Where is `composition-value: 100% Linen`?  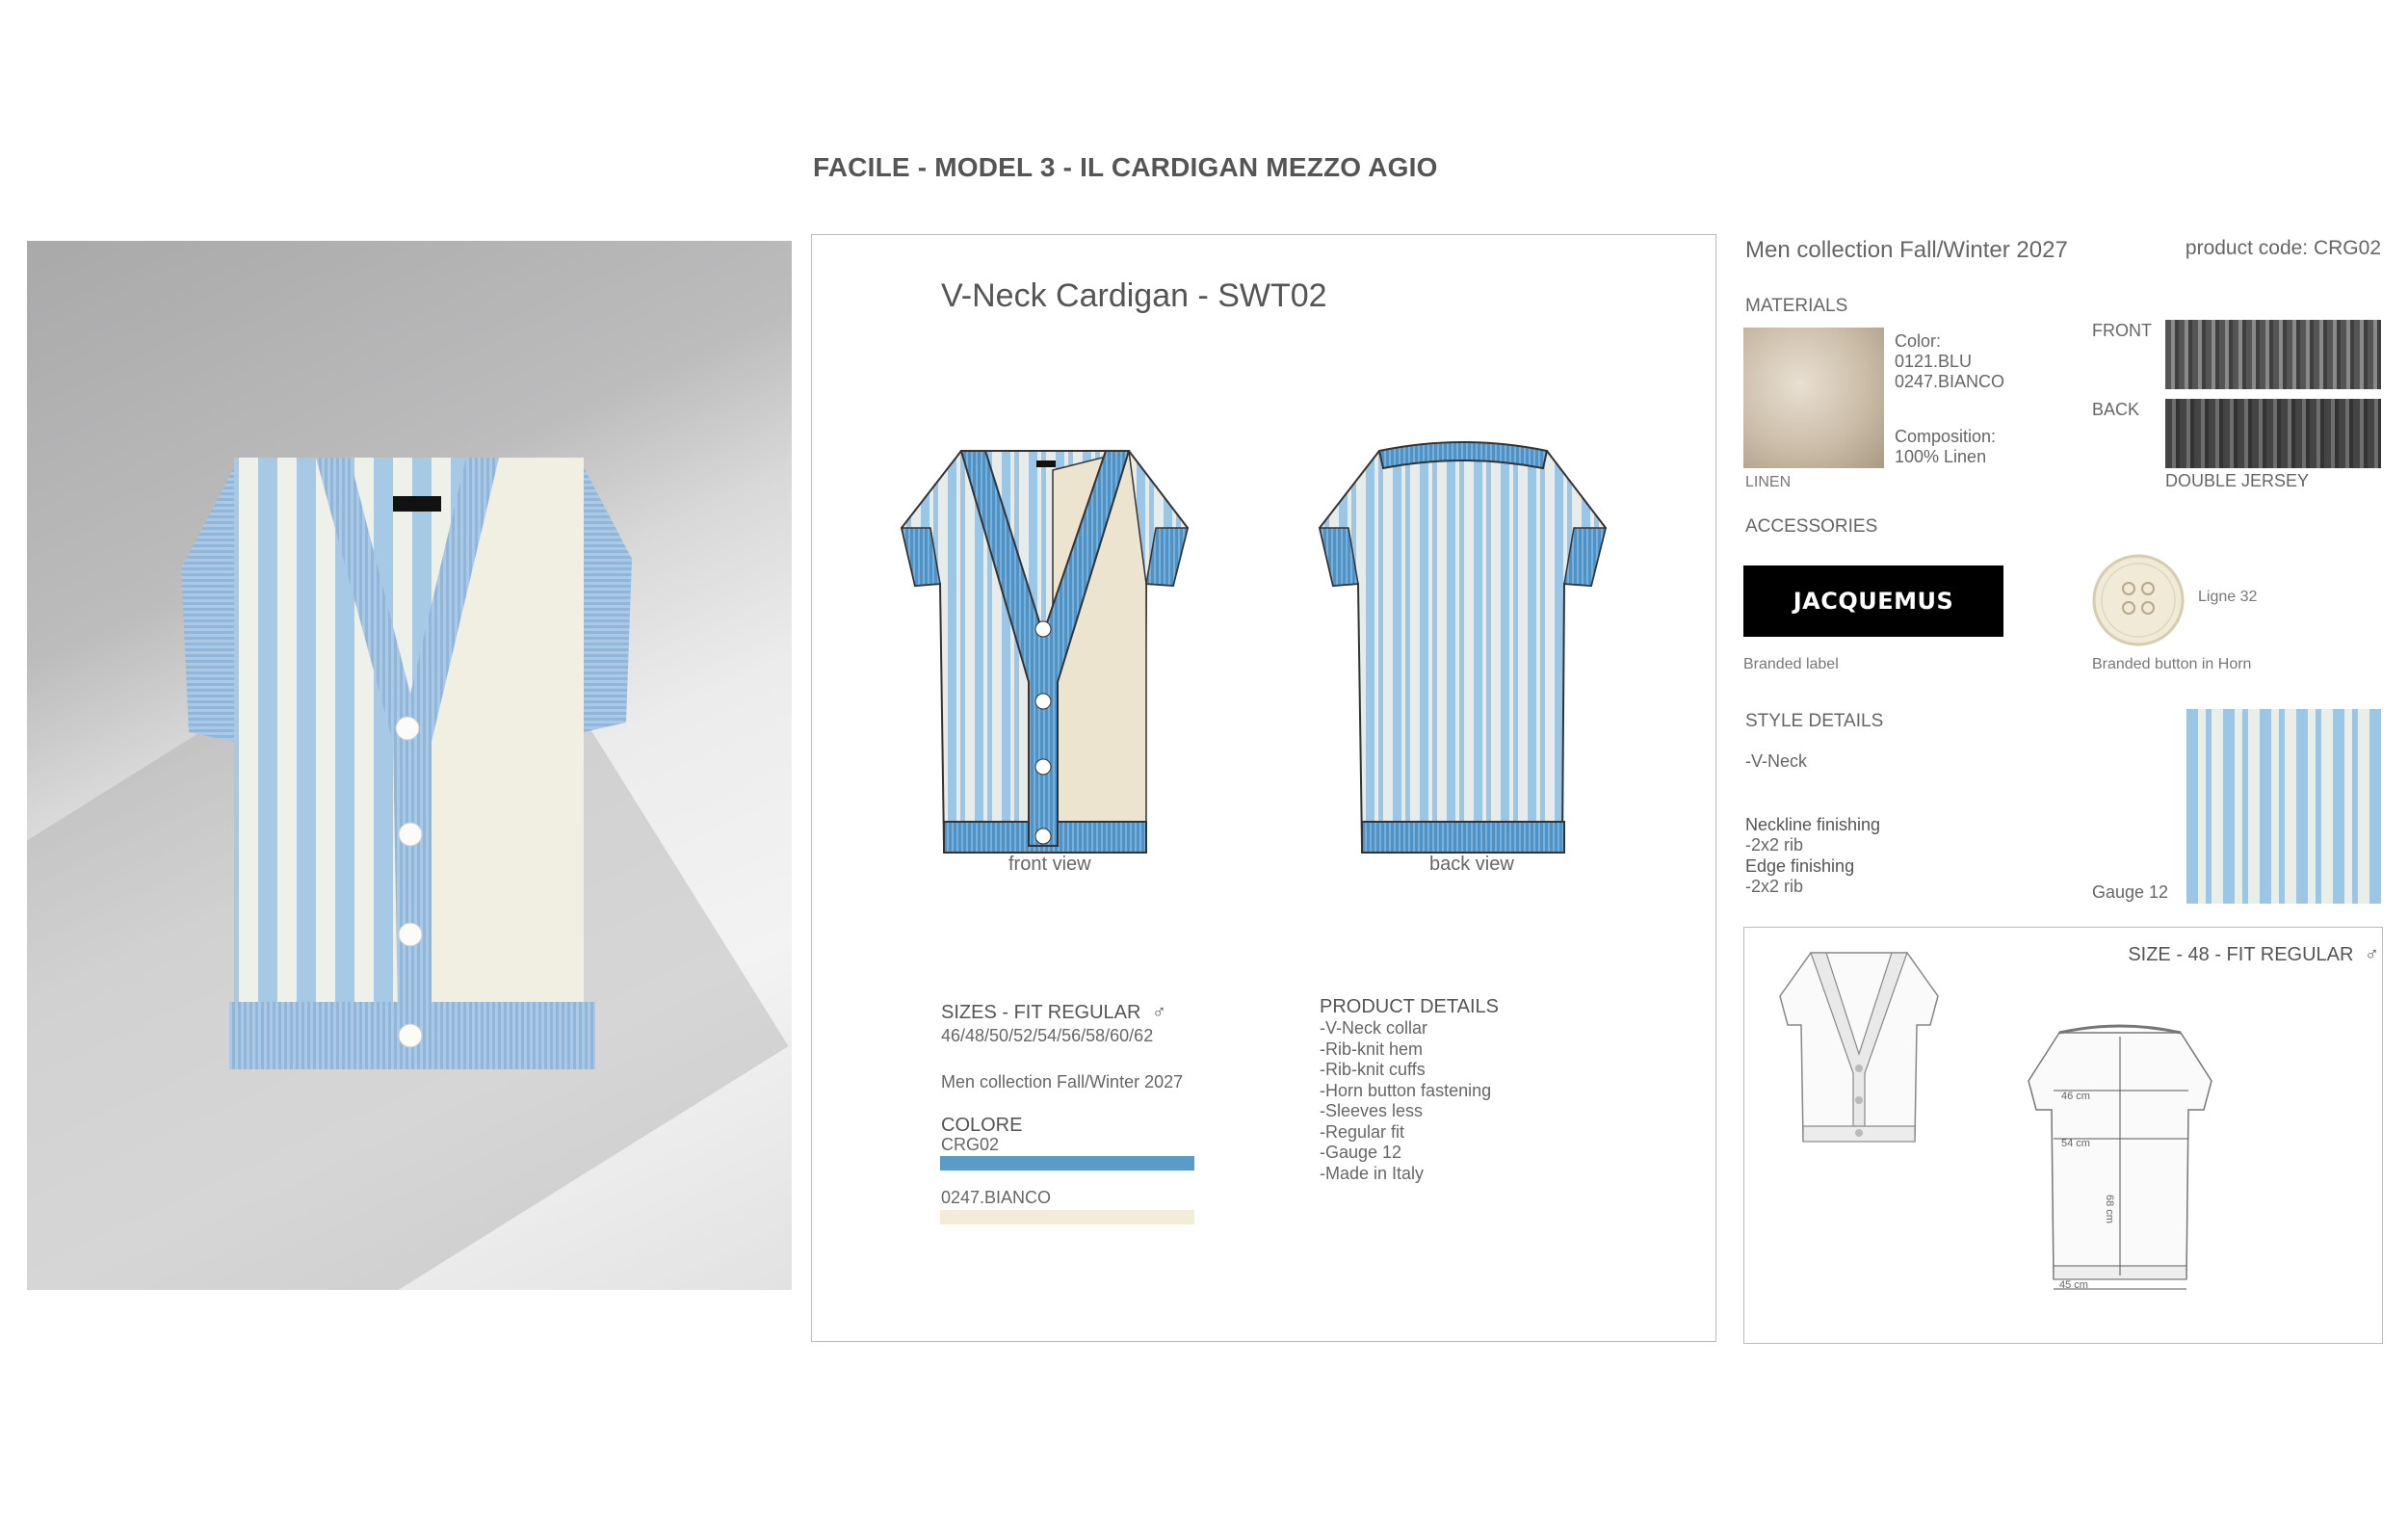
composition-value: 100% Linen is located at coordinates (1941, 457).